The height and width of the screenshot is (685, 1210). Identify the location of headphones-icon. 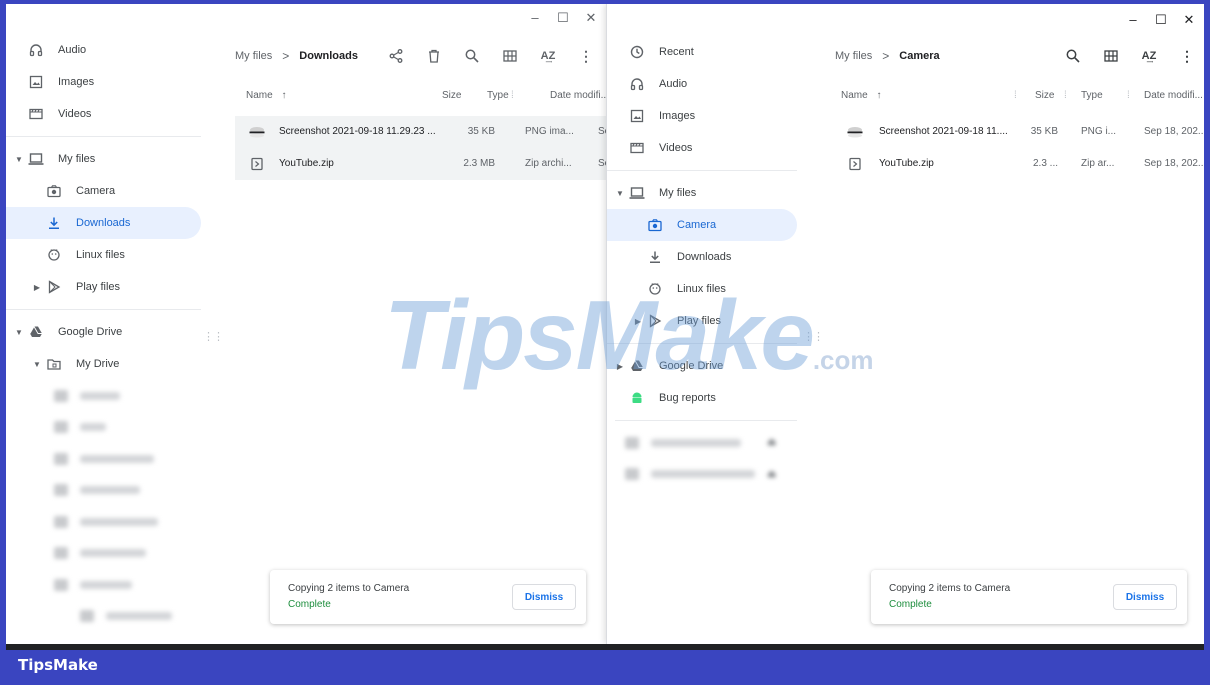
(36, 50).